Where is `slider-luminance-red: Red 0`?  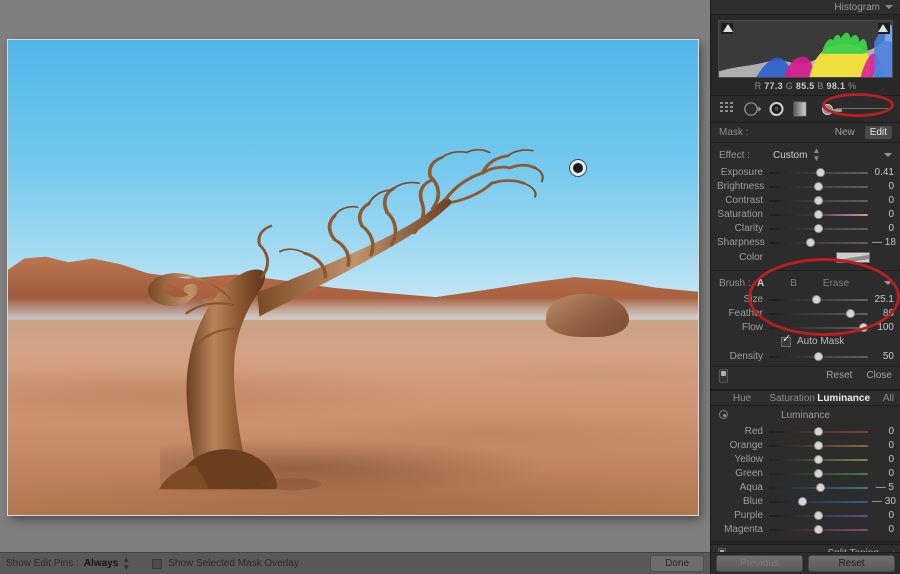
slider-luminance-red: Red 0 is located at coordinates (805, 431).